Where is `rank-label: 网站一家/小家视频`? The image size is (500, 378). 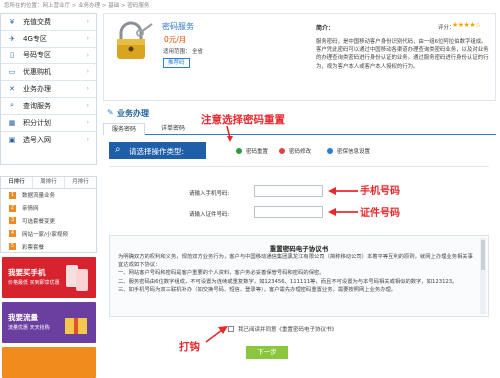 rank-label: 网站一家/小家视频 is located at coordinates (45, 234).